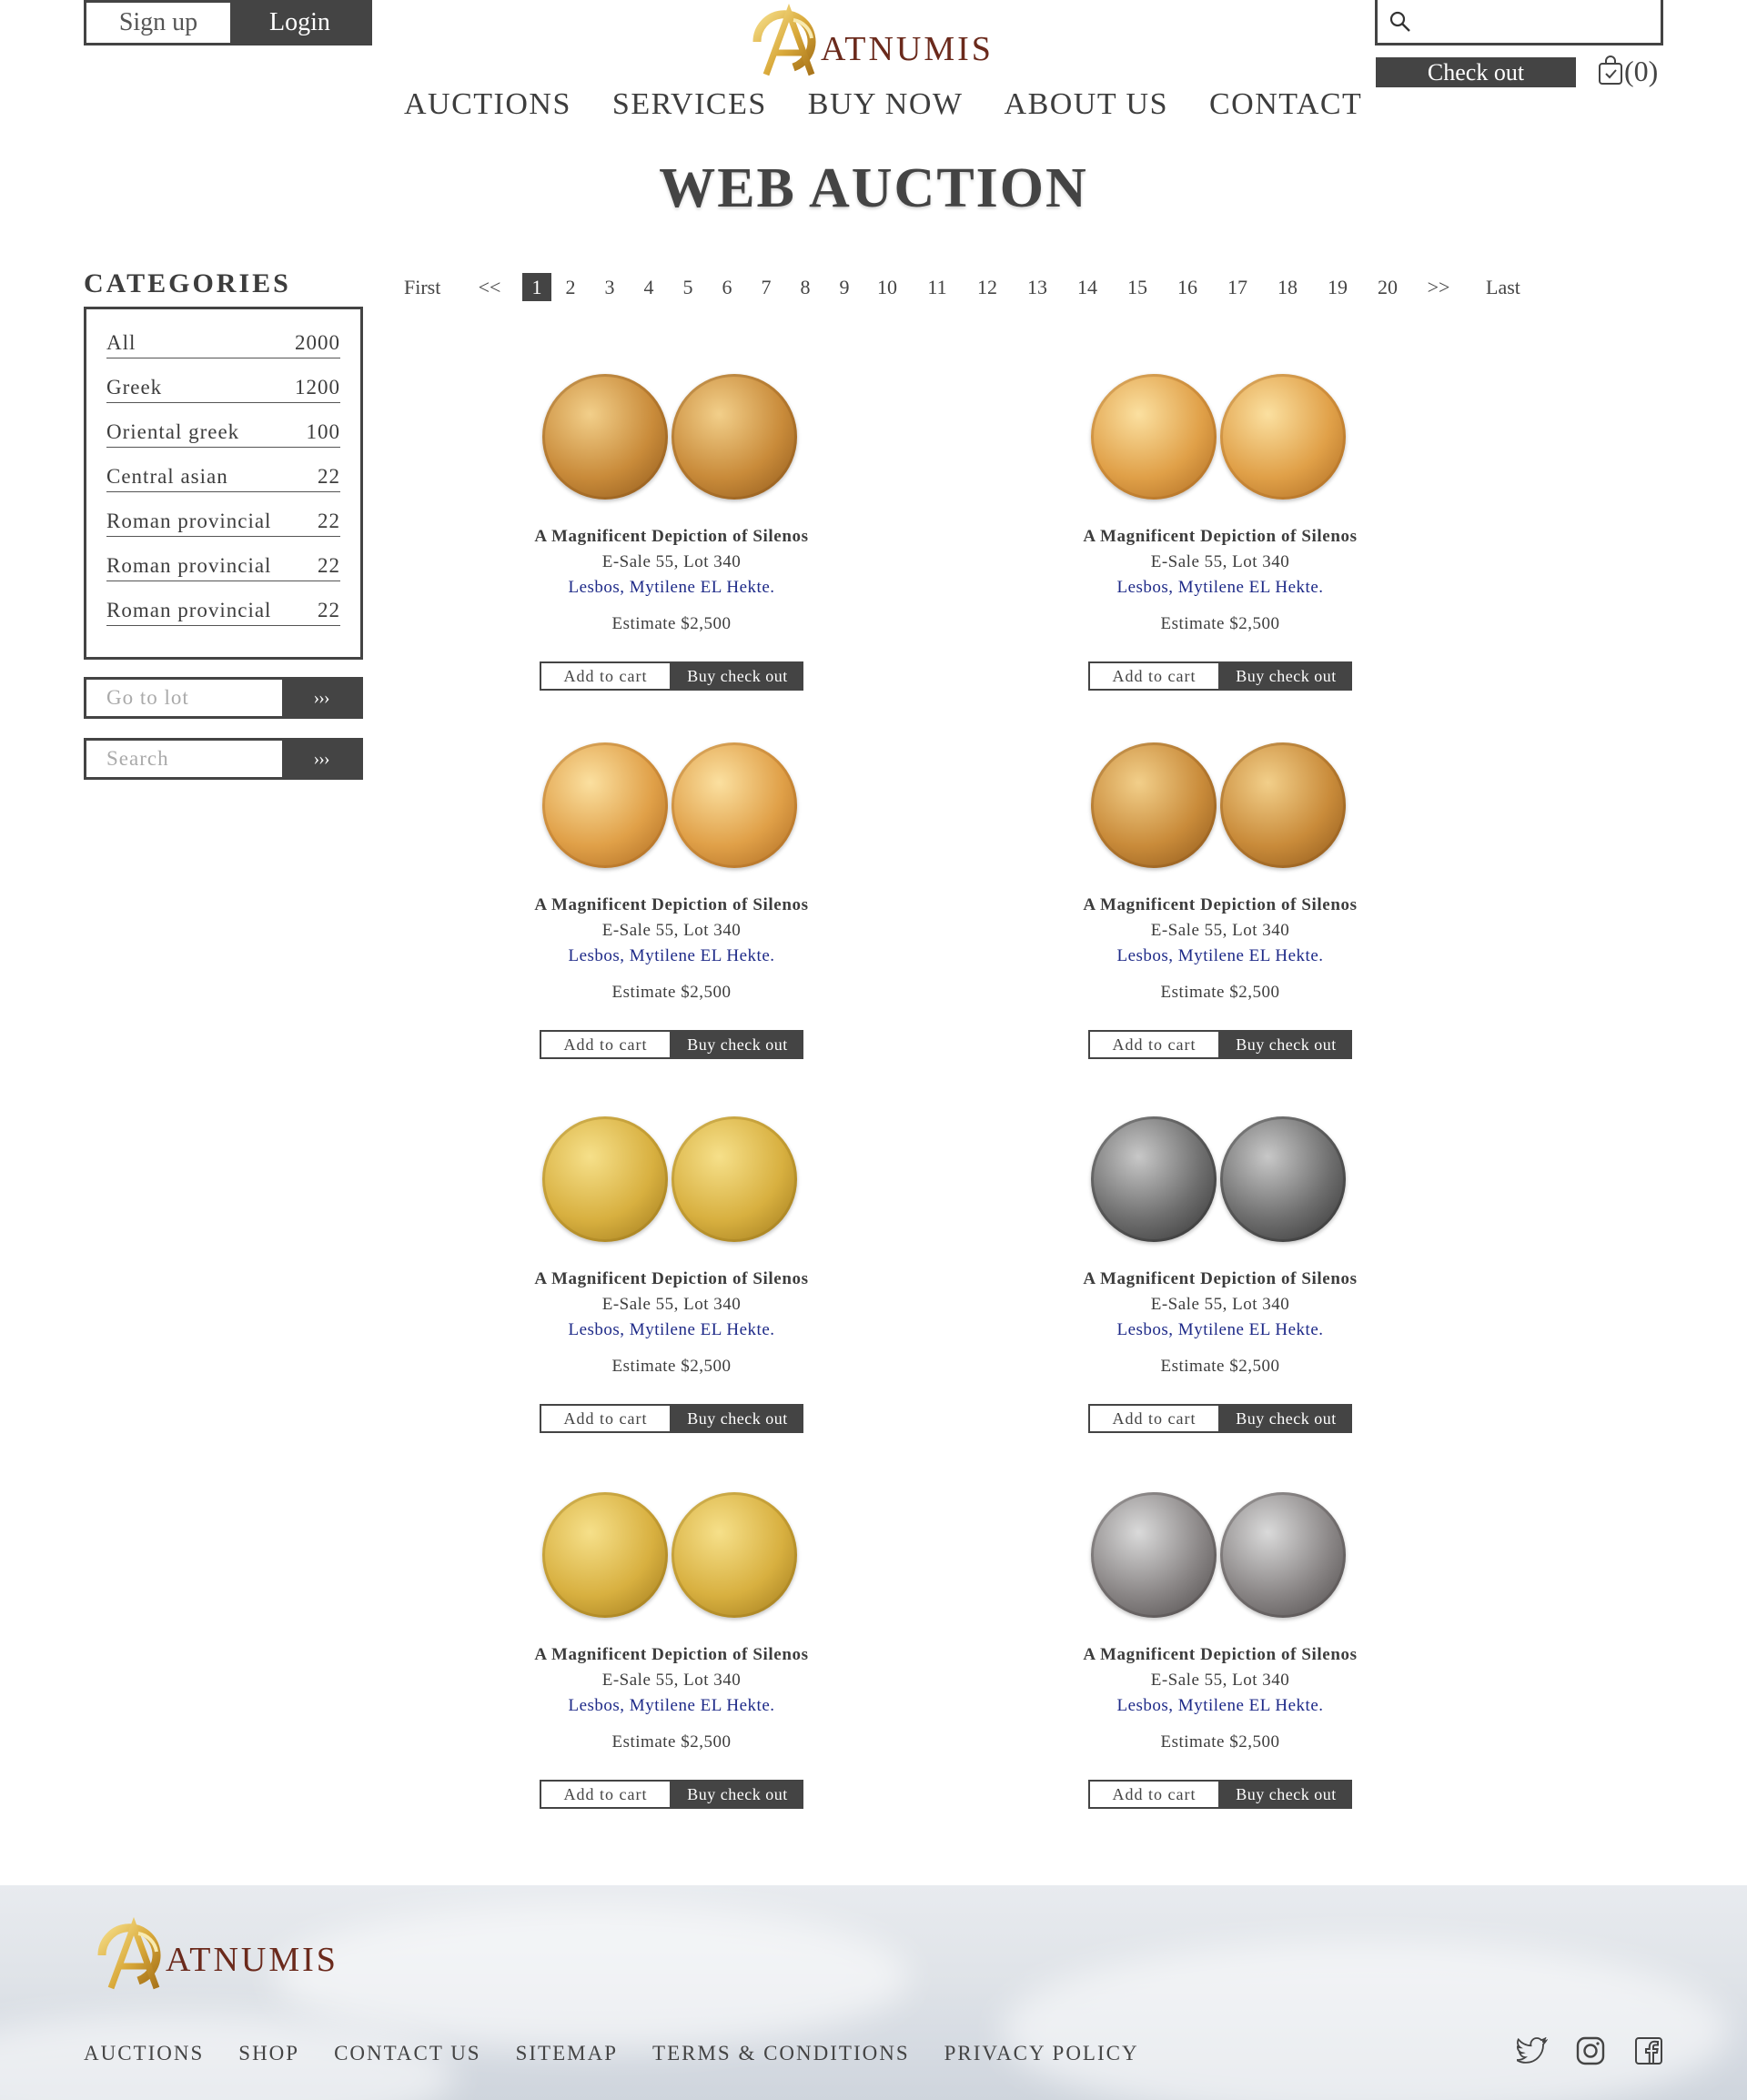 The width and height of the screenshot is (1747, 2100). What do you see at coordinates (488, 104) in the screenshot?
I see `nav-auctions: AUCTIONS` at bounding box center [488, 104].